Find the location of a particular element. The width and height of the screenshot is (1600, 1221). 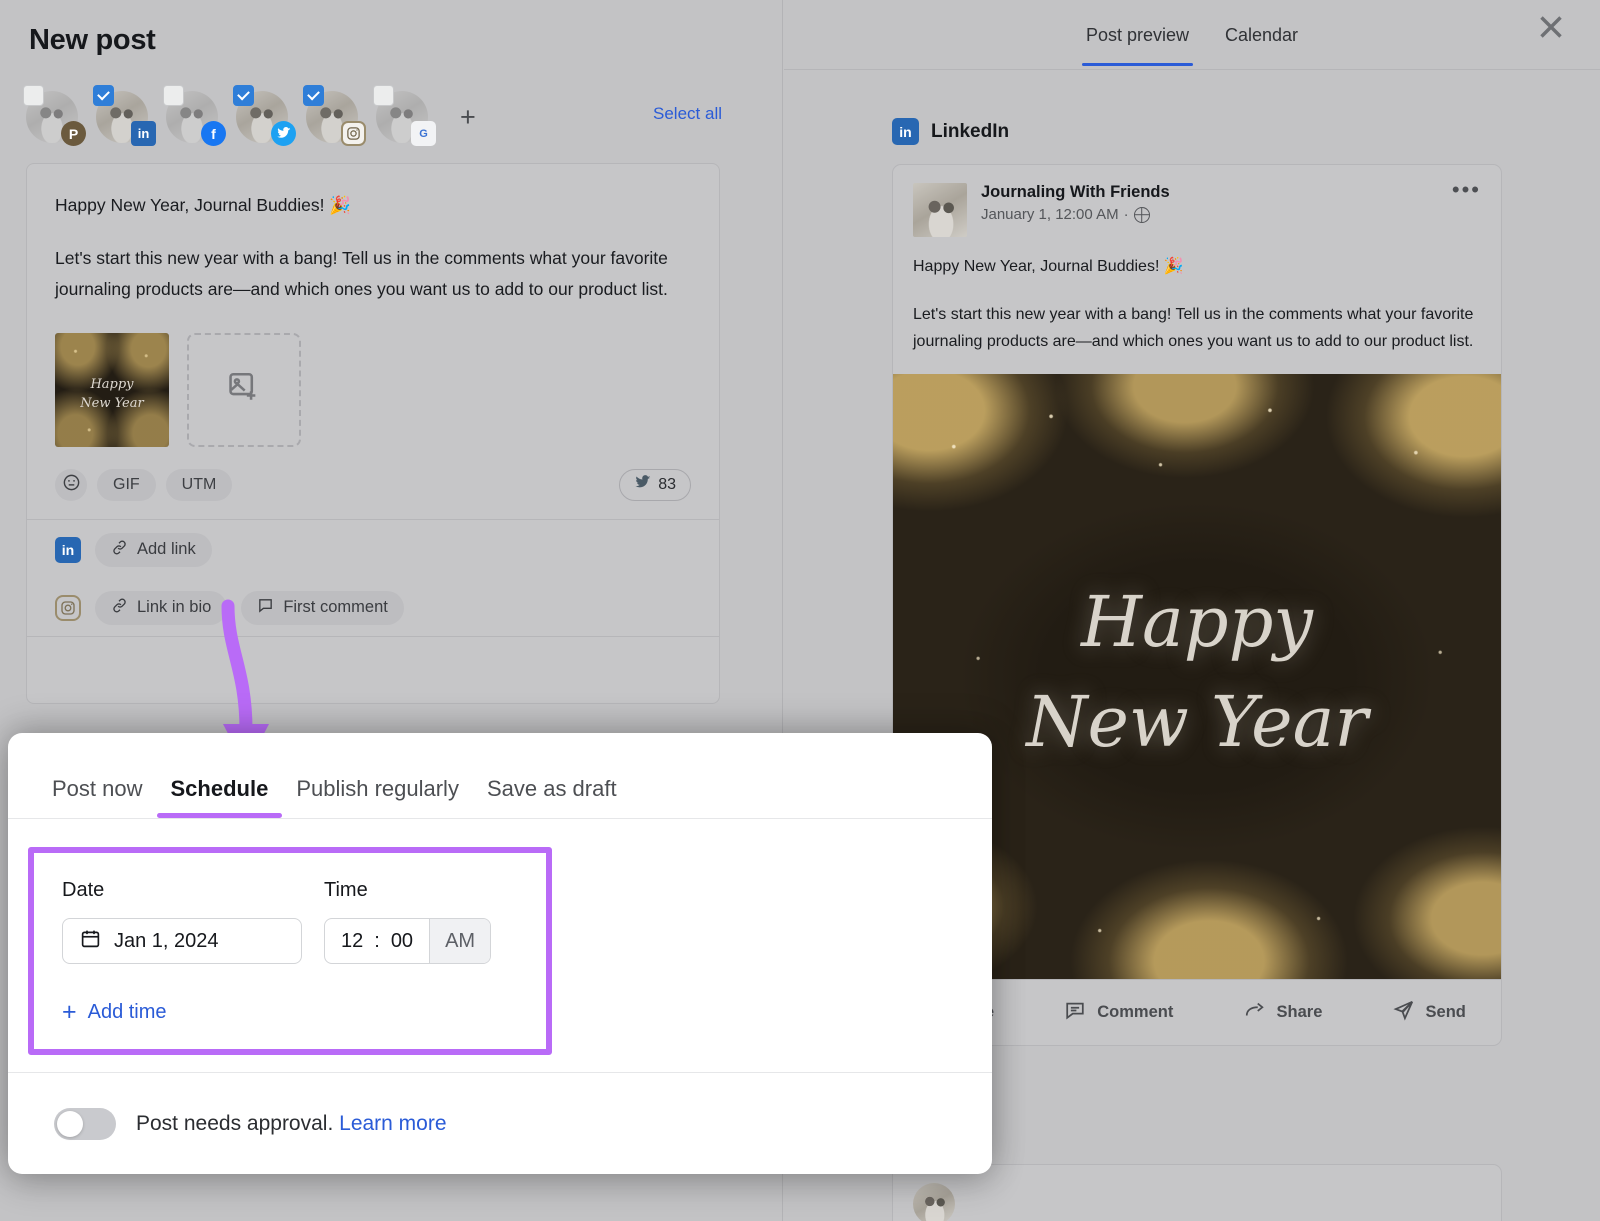

add-time-button: + Add time is located at coordinates (290, 1012).